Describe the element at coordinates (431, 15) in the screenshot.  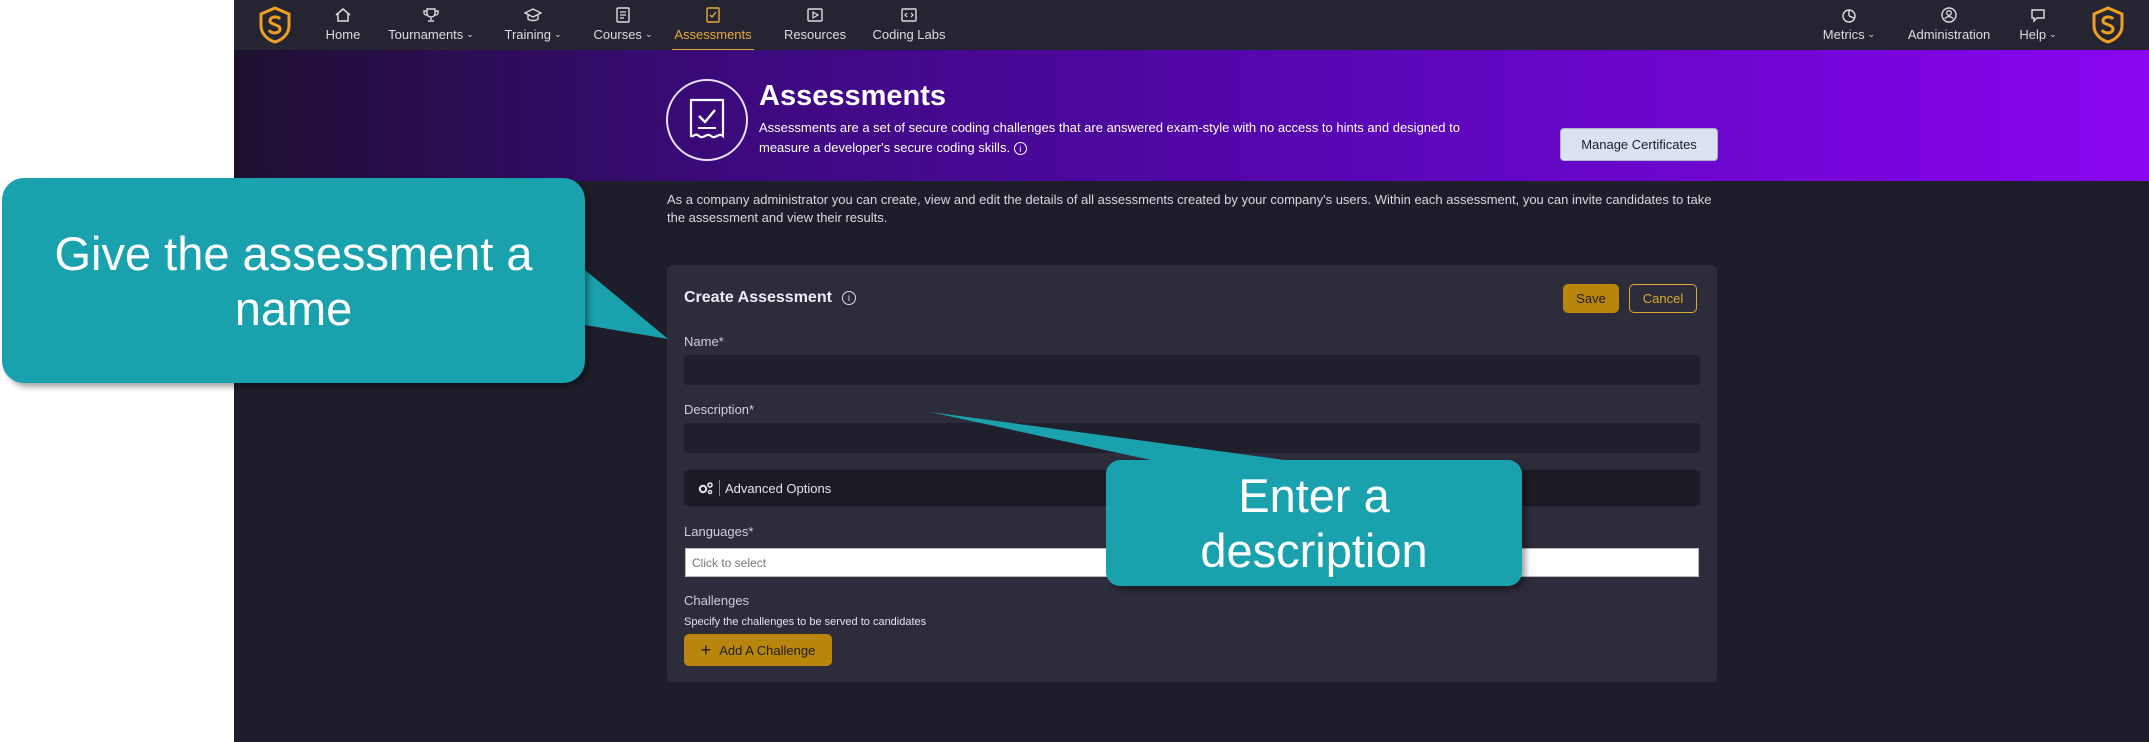
I see `trophy-icon` at that location.